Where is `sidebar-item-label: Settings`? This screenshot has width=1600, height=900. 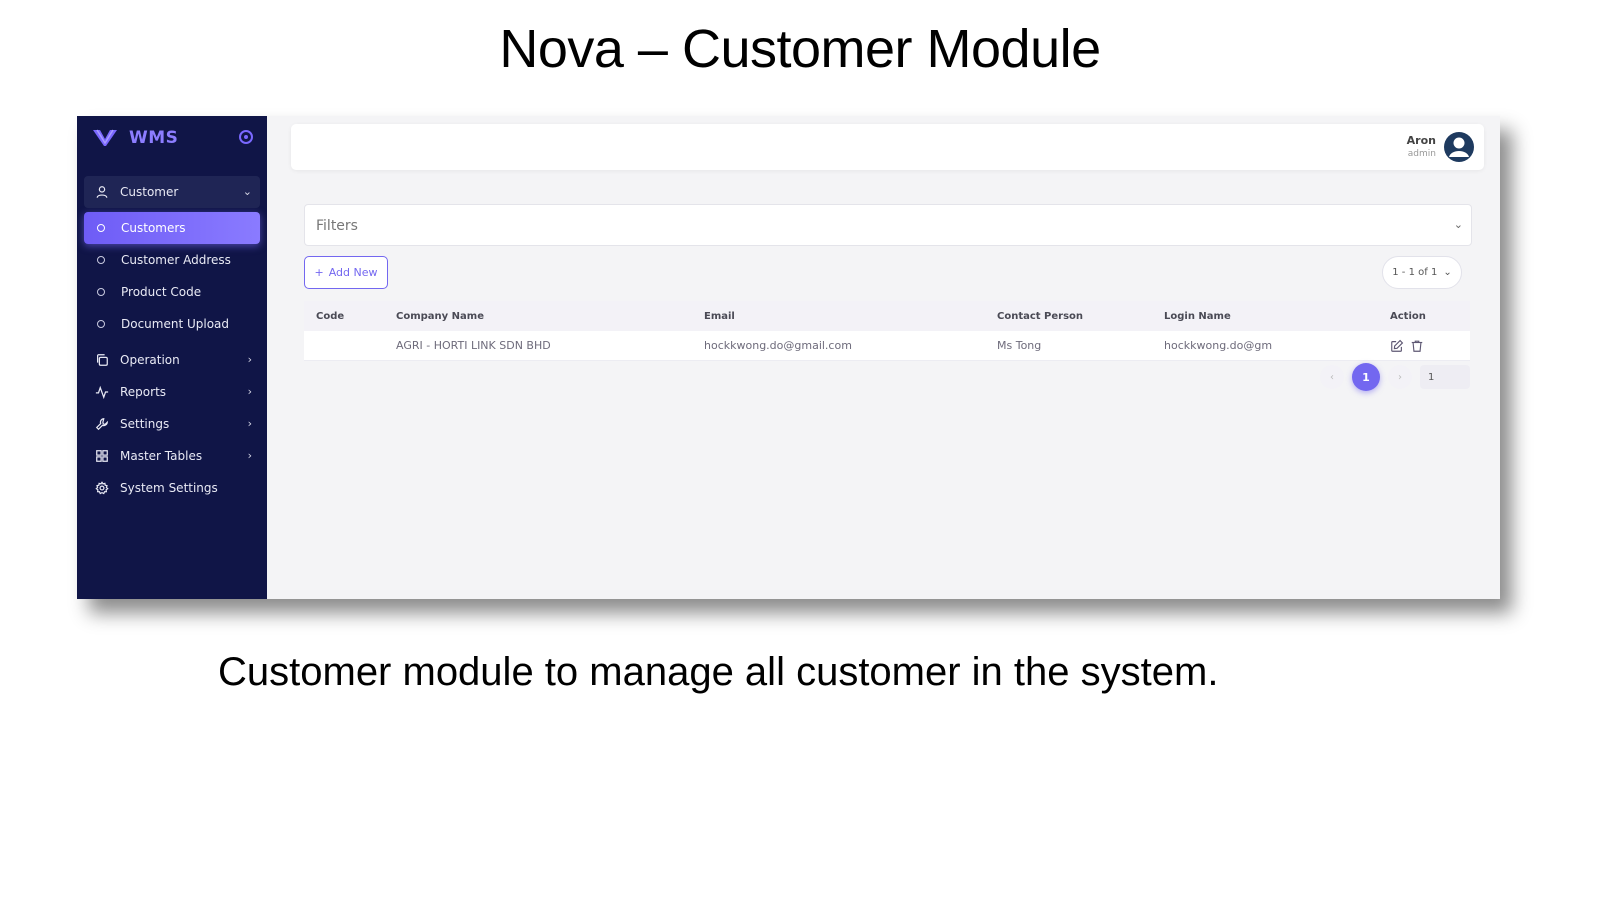
sidebar-item-label: Settings is located at coordinates (145, 424).